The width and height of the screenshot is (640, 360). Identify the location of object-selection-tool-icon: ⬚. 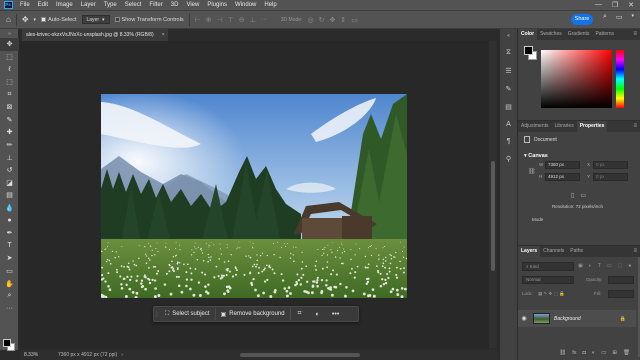
(9, 82).